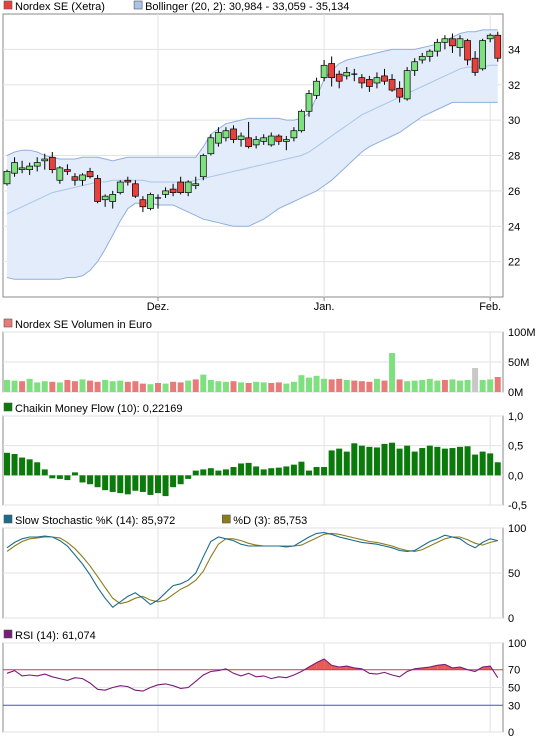 This screenshot has width=545, height=743. I want to click on price-xtick-label: Feb., so click(490, 307).